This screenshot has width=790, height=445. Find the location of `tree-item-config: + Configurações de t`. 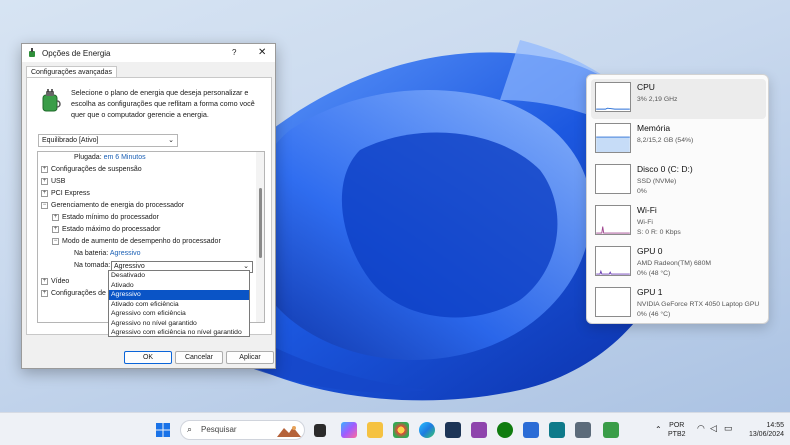

tree-item-config: + Configurações de t is located at coordinates (75, 294).